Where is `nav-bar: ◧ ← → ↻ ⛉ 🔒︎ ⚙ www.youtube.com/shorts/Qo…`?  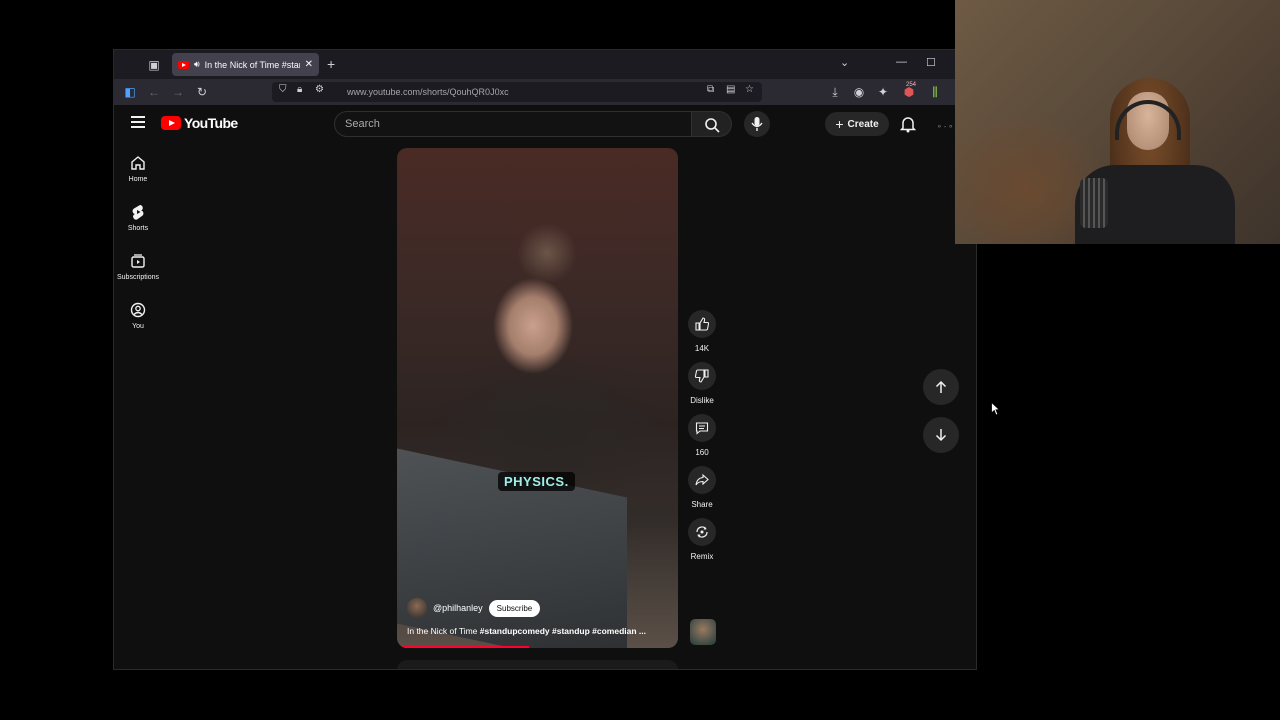 nav-bar: ◧ ← → ↻ ⛉ 🔒︎ ⚙ www.youtube.com/shorts/Qo… is located at coordinates (545, 92).